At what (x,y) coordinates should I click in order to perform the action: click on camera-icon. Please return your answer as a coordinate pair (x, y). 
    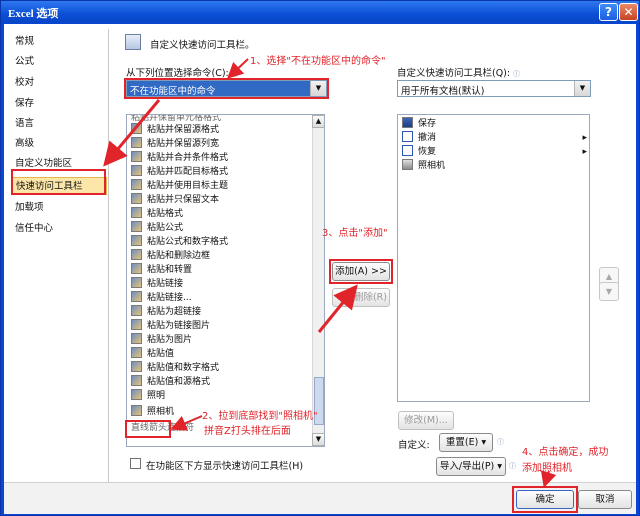
    Looking at the image, I should click on (136, 410).